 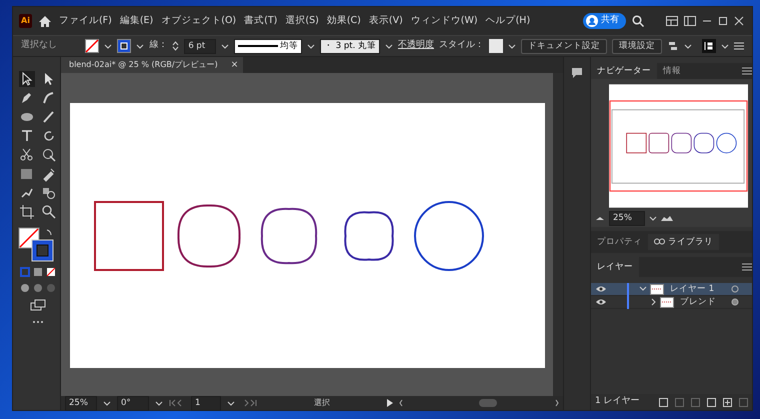 I want to click on menu-item: 表示(V), so click(x=386, y=21).